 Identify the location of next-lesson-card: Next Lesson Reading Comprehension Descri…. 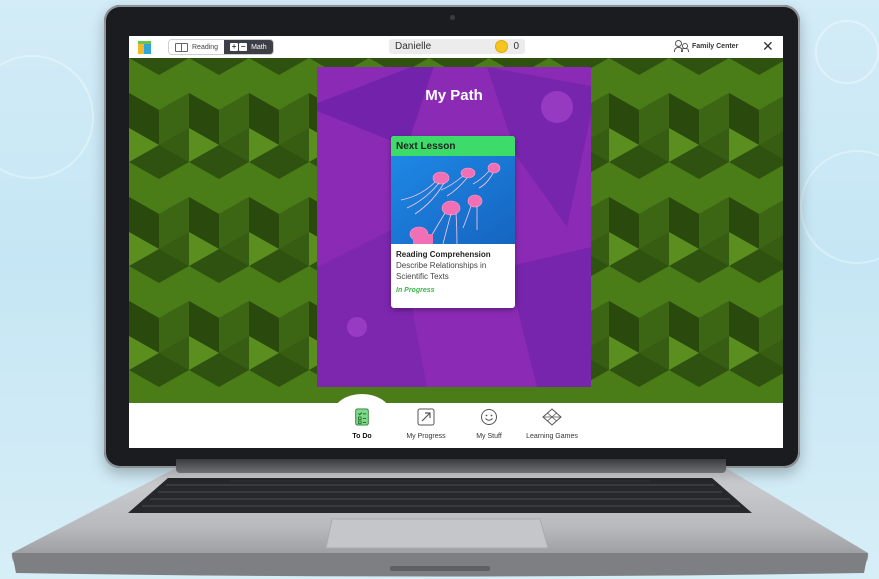
(453, 222).